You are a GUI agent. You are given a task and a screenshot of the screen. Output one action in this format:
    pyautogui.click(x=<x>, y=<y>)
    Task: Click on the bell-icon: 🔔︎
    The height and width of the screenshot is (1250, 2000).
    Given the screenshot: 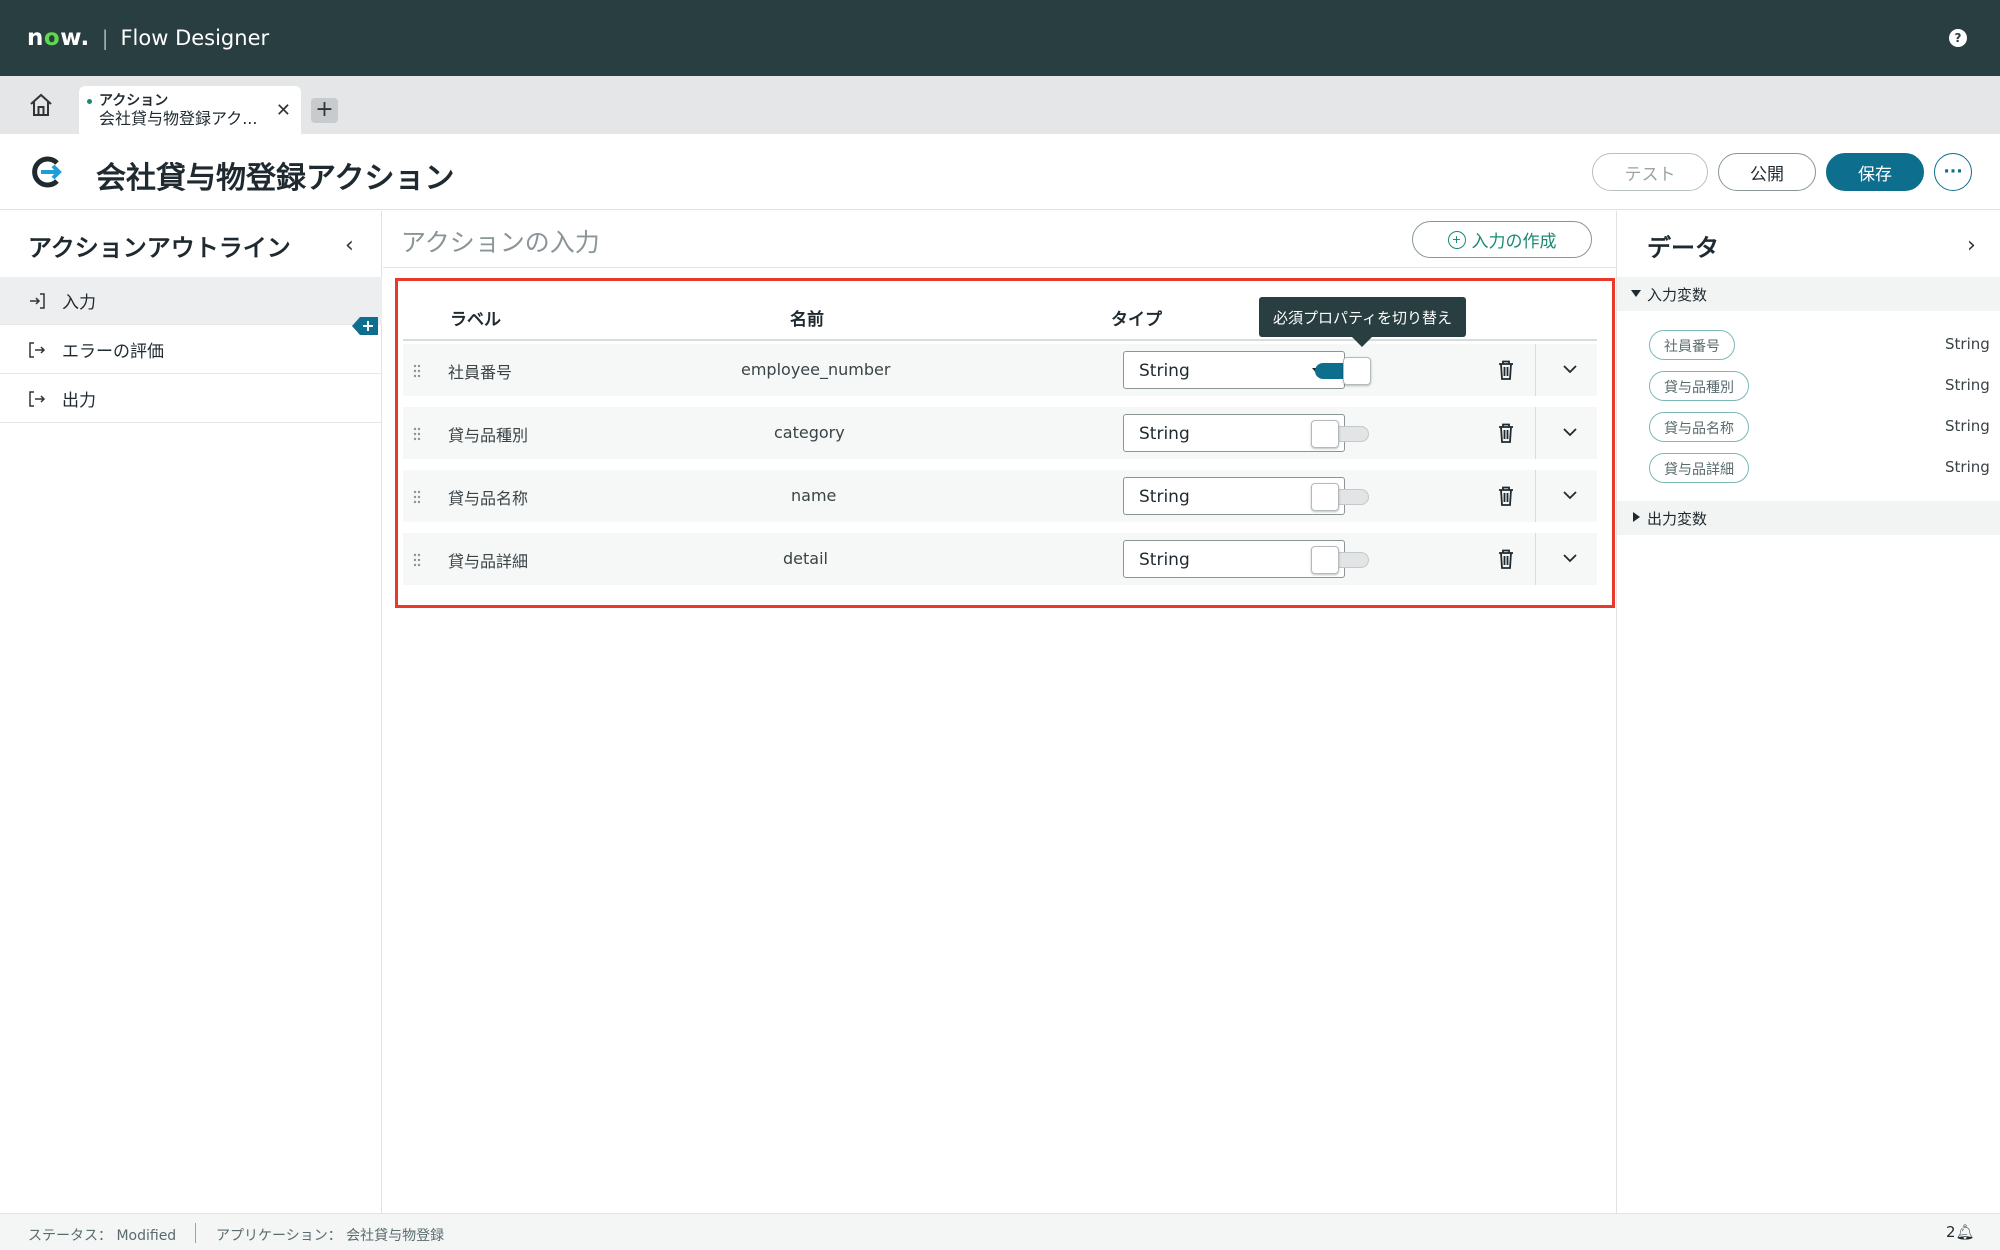 What is the action you would take?
    pyautogui.click(x=1965, y=1232)
    